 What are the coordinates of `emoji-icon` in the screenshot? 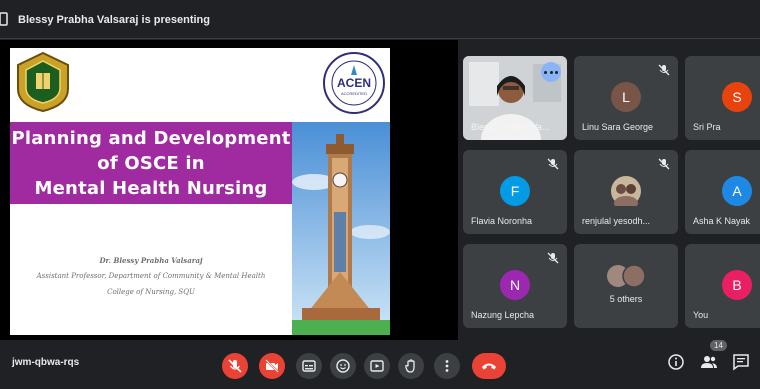 It's located at (343, 366).